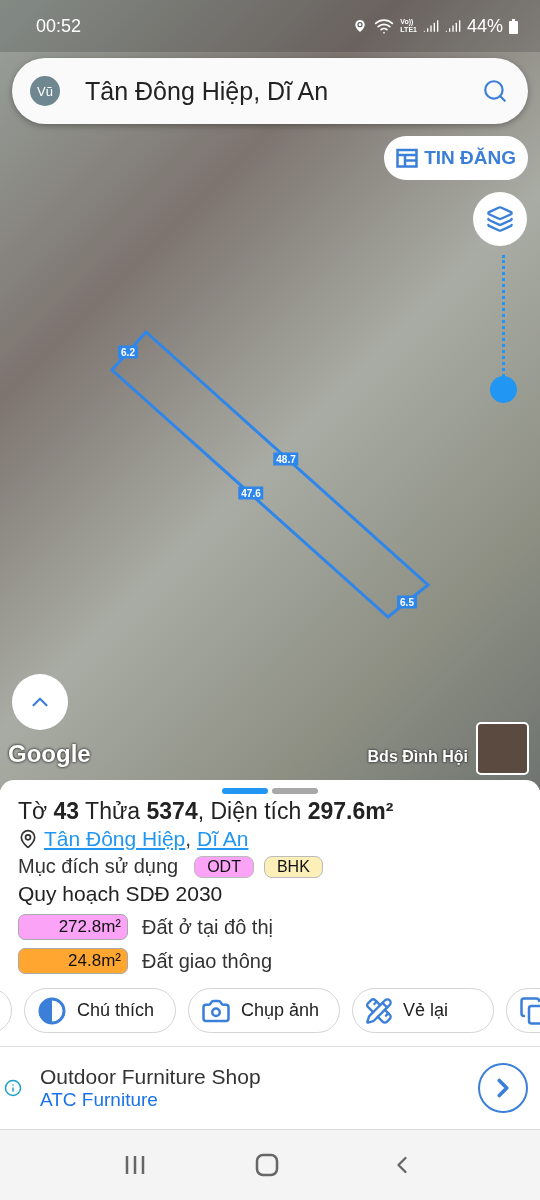 The width and height of the screenshot is (540, 1200). Describe the element at coordinates (502, 748) in the screenshot. I see `author-photo-placeholder` at that location.